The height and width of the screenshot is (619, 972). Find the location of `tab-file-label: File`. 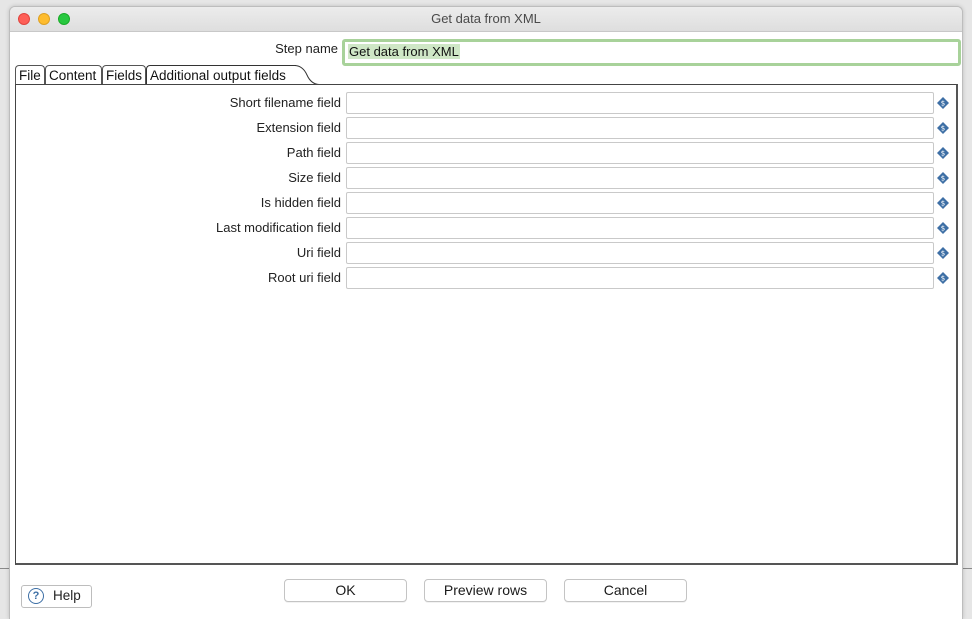

tab-file-label: File is located at coordinates (30, 75).